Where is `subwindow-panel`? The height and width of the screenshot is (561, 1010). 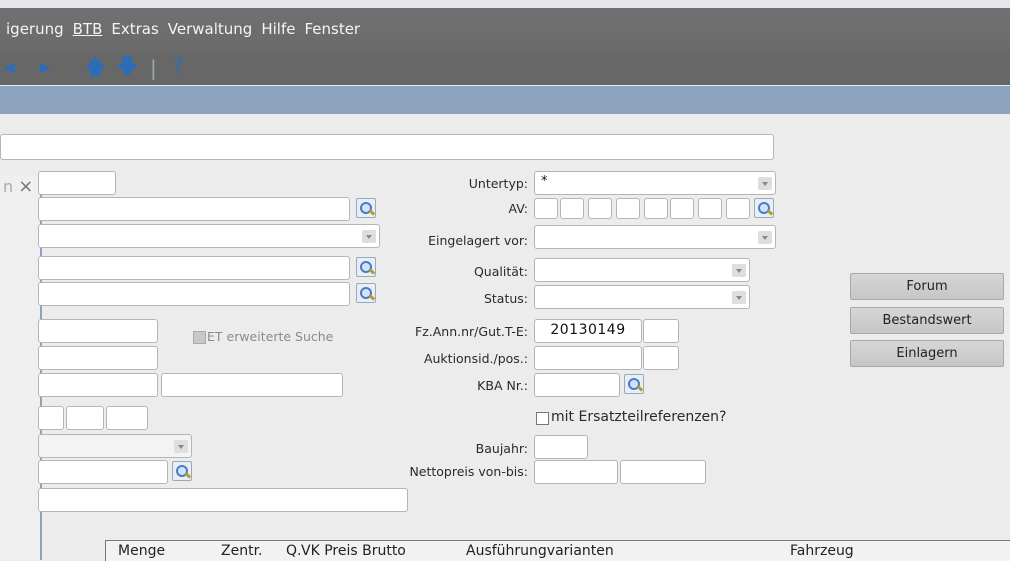
subwindow-panel is located at coordinates (21, 368).